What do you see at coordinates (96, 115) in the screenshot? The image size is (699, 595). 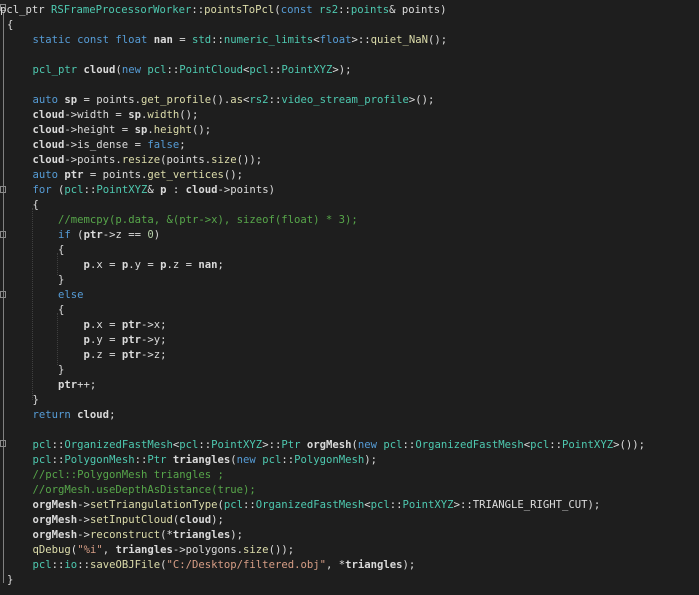 I see `code-token: ->width =` at bounding box center [96, 115].